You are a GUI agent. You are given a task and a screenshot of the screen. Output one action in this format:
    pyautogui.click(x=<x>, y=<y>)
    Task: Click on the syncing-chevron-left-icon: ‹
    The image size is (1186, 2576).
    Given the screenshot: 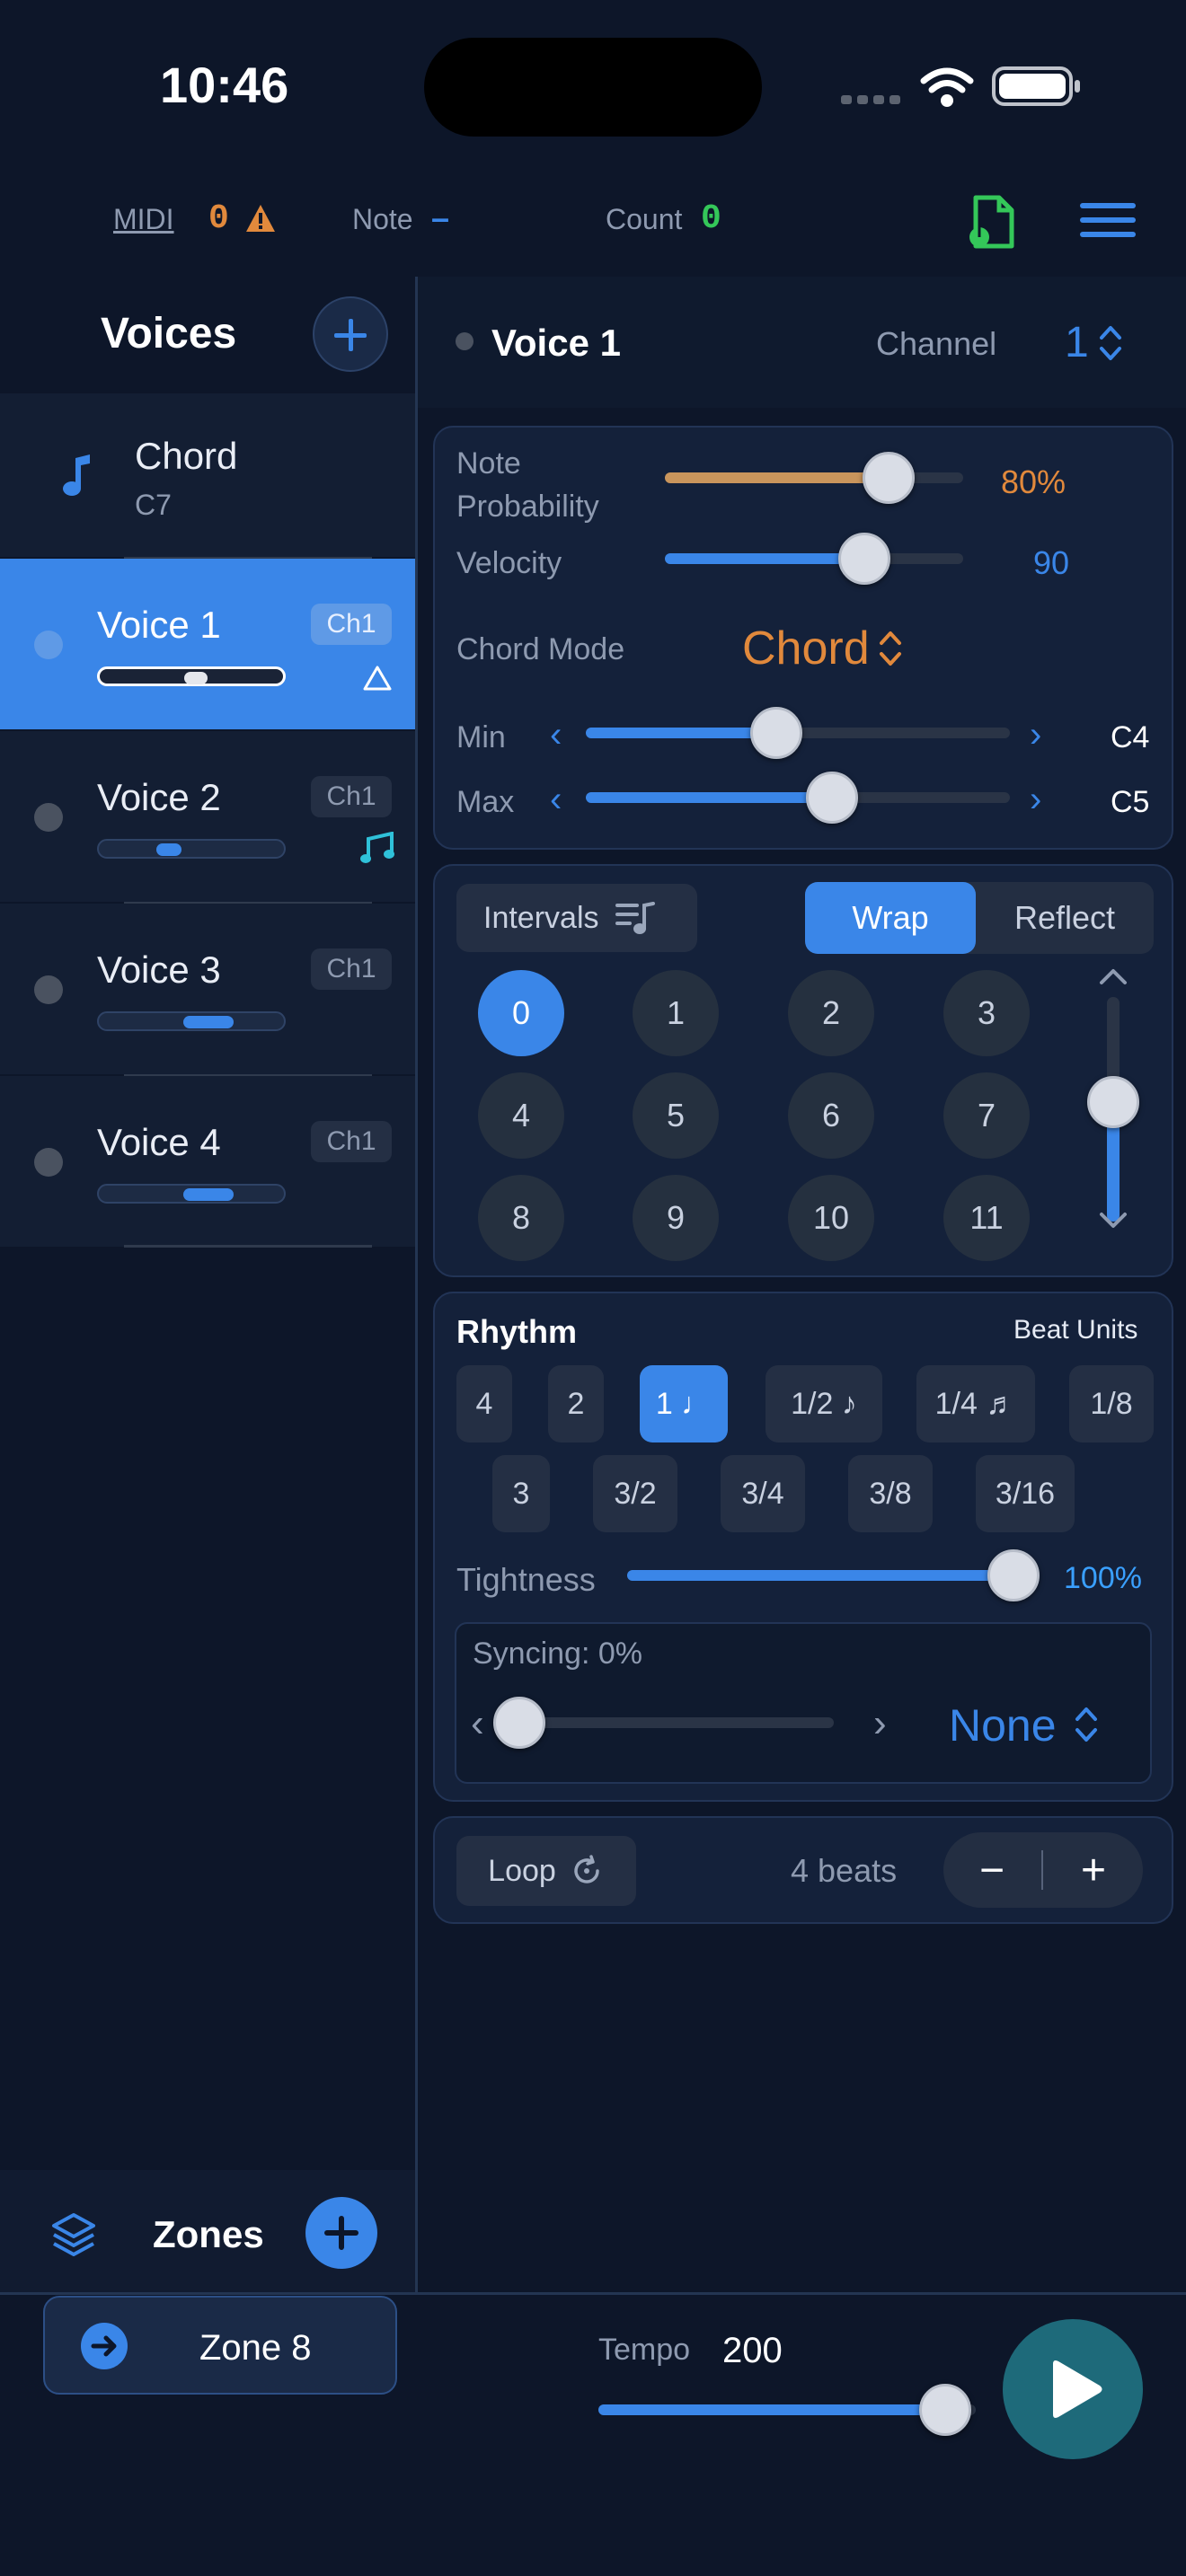 What is the action you would take?
    pyautogui.click(x=477, y=1723)
    